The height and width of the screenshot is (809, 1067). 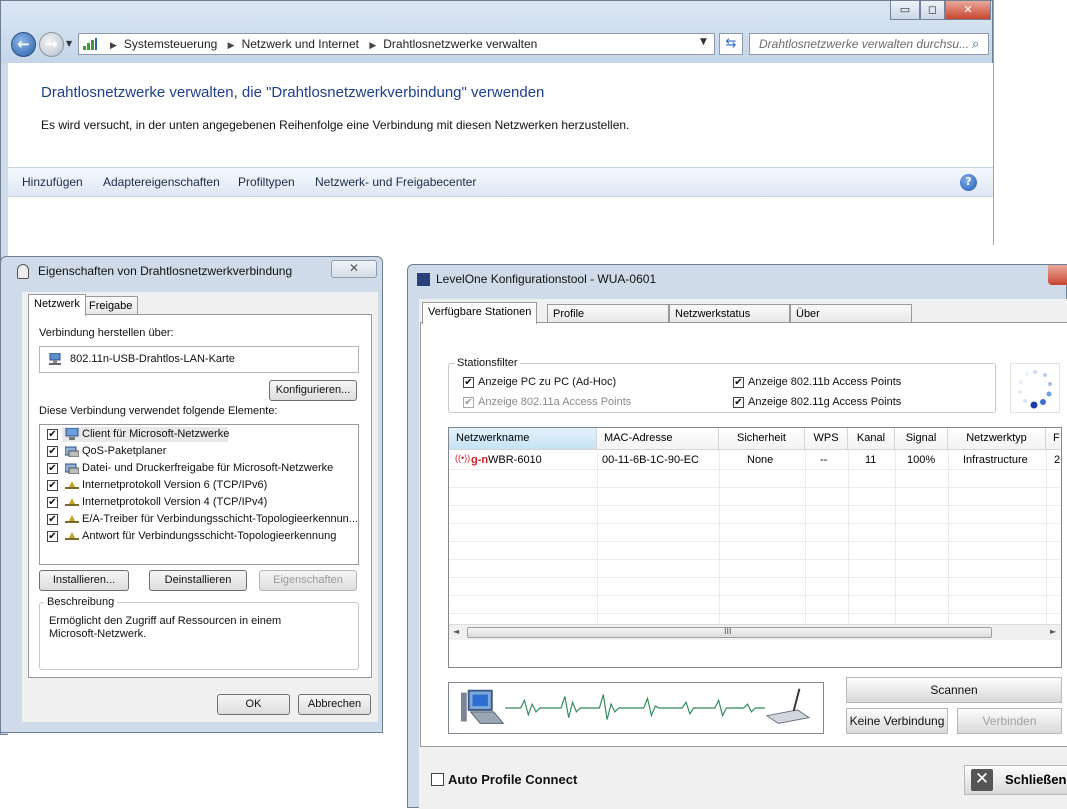 What do you see at coordinates (651, 460) in the screenshot?
I see `cell-mac: 00-11-6B-1C-90-EC` at bounding box center [651, 460].